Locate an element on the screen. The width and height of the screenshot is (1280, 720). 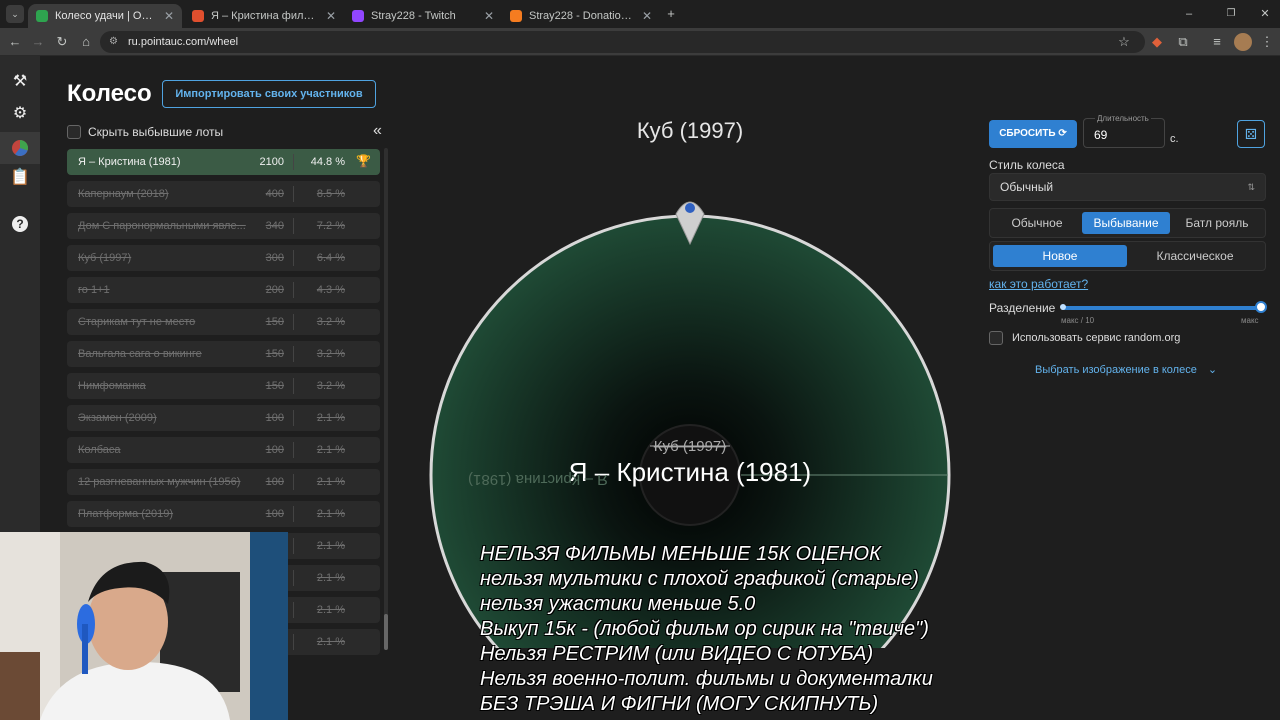
profile-avatar is located at coordinates (1243, 42).